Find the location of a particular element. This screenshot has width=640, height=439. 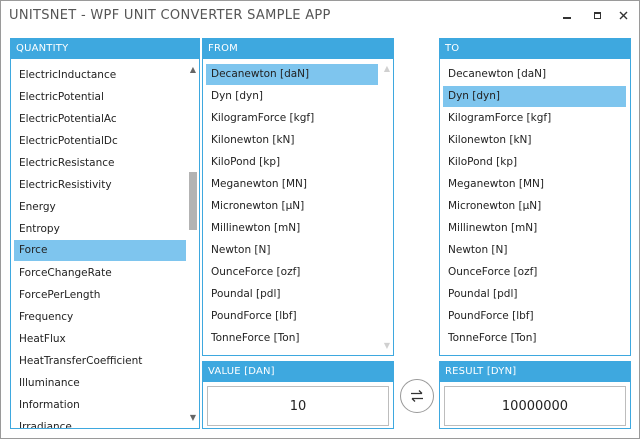

maximize-icon is located at coordinates (597, 15).